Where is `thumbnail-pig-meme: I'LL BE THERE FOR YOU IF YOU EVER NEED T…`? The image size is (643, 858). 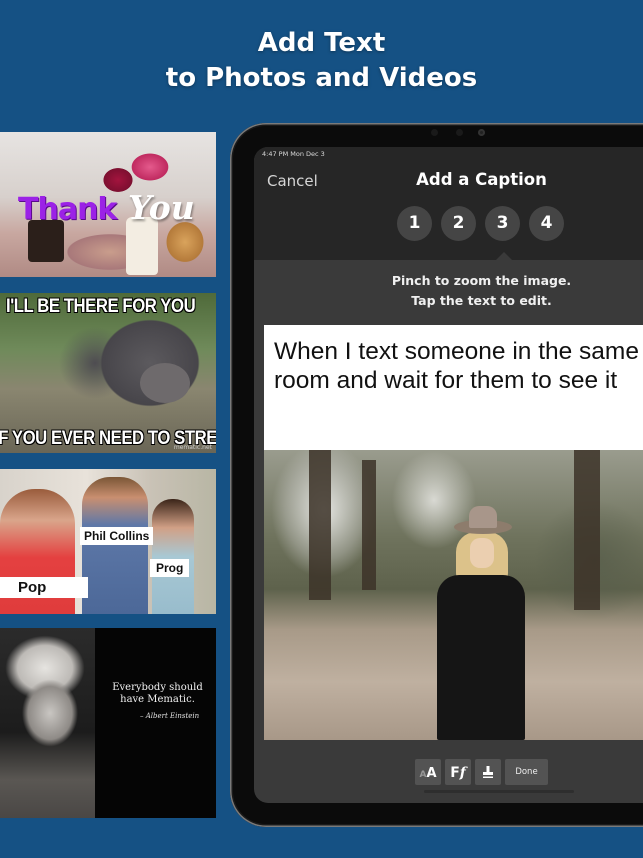 thumbnail-pig-meme: I'LL BE THERE FOR YOU IF YOU EVER NEED T… is located at coordinates (108, 373).